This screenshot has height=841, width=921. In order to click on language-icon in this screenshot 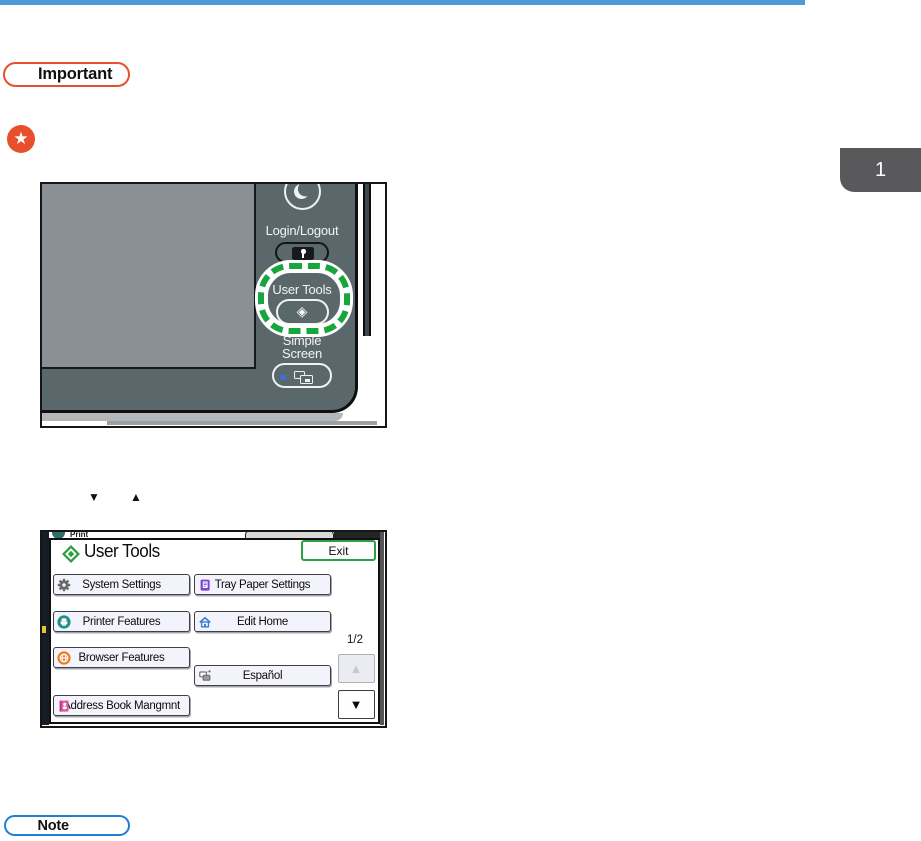, I will do `click(205, 675)`.